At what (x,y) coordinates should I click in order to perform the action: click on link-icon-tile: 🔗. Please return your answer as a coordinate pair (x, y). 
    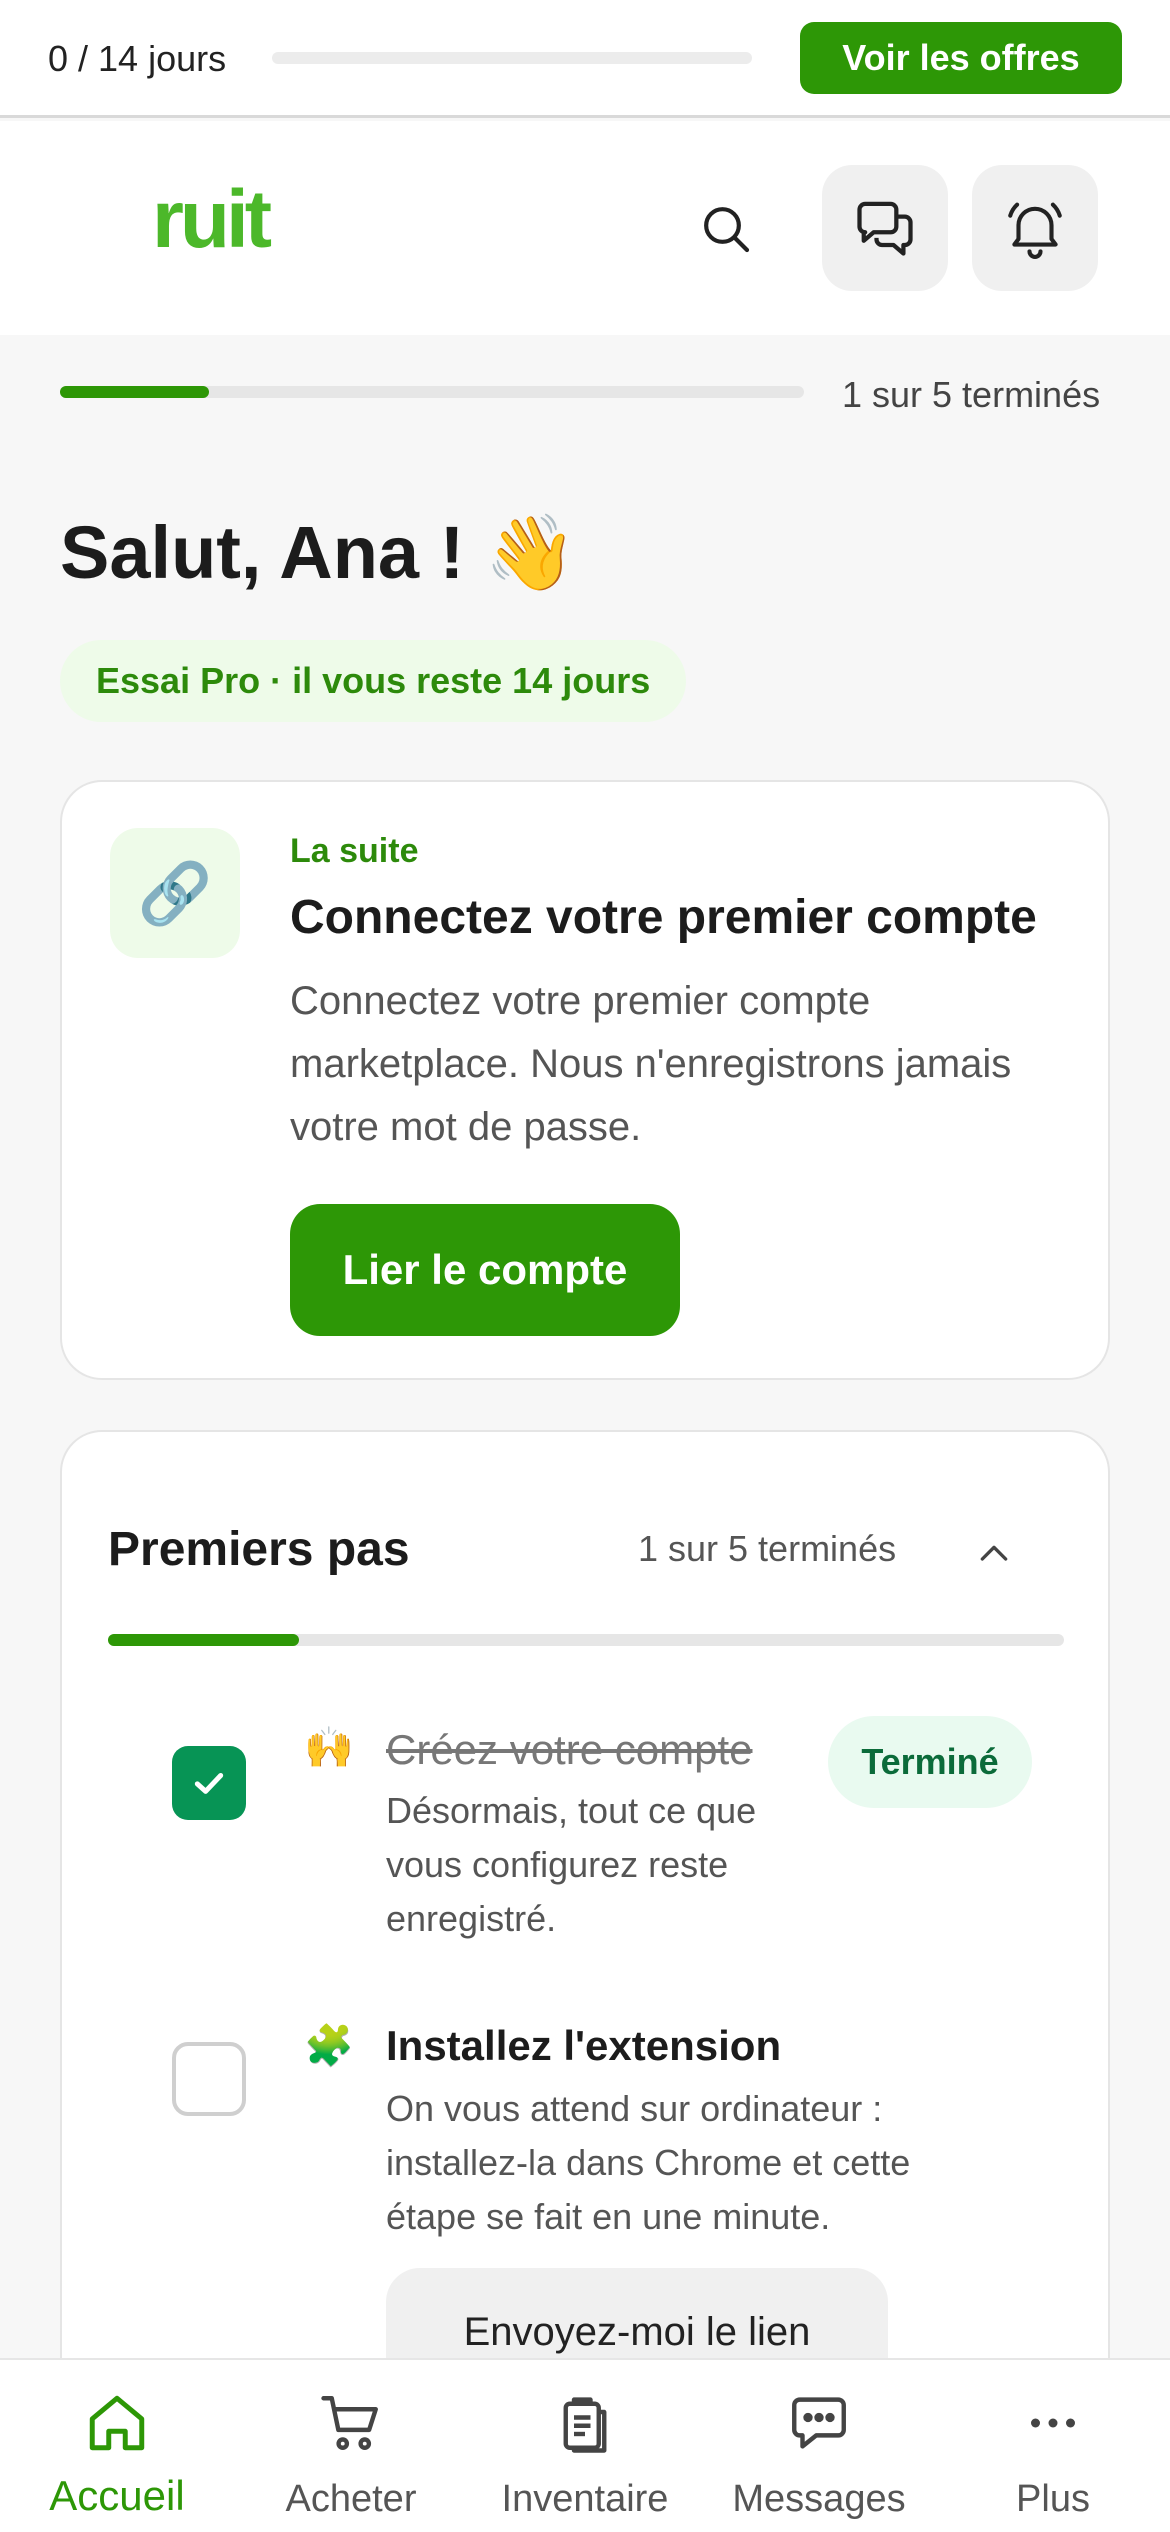
    Looking at the image, I should click on (175, 893).